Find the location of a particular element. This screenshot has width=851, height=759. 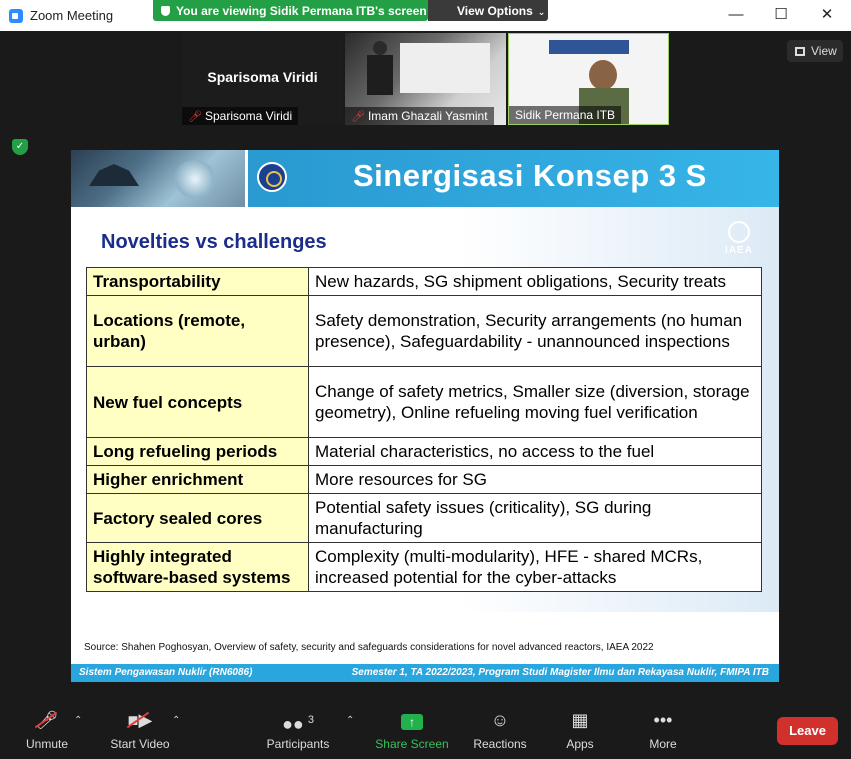

challenge-cell: Higher enrichment is located at coordinates (197, 479).